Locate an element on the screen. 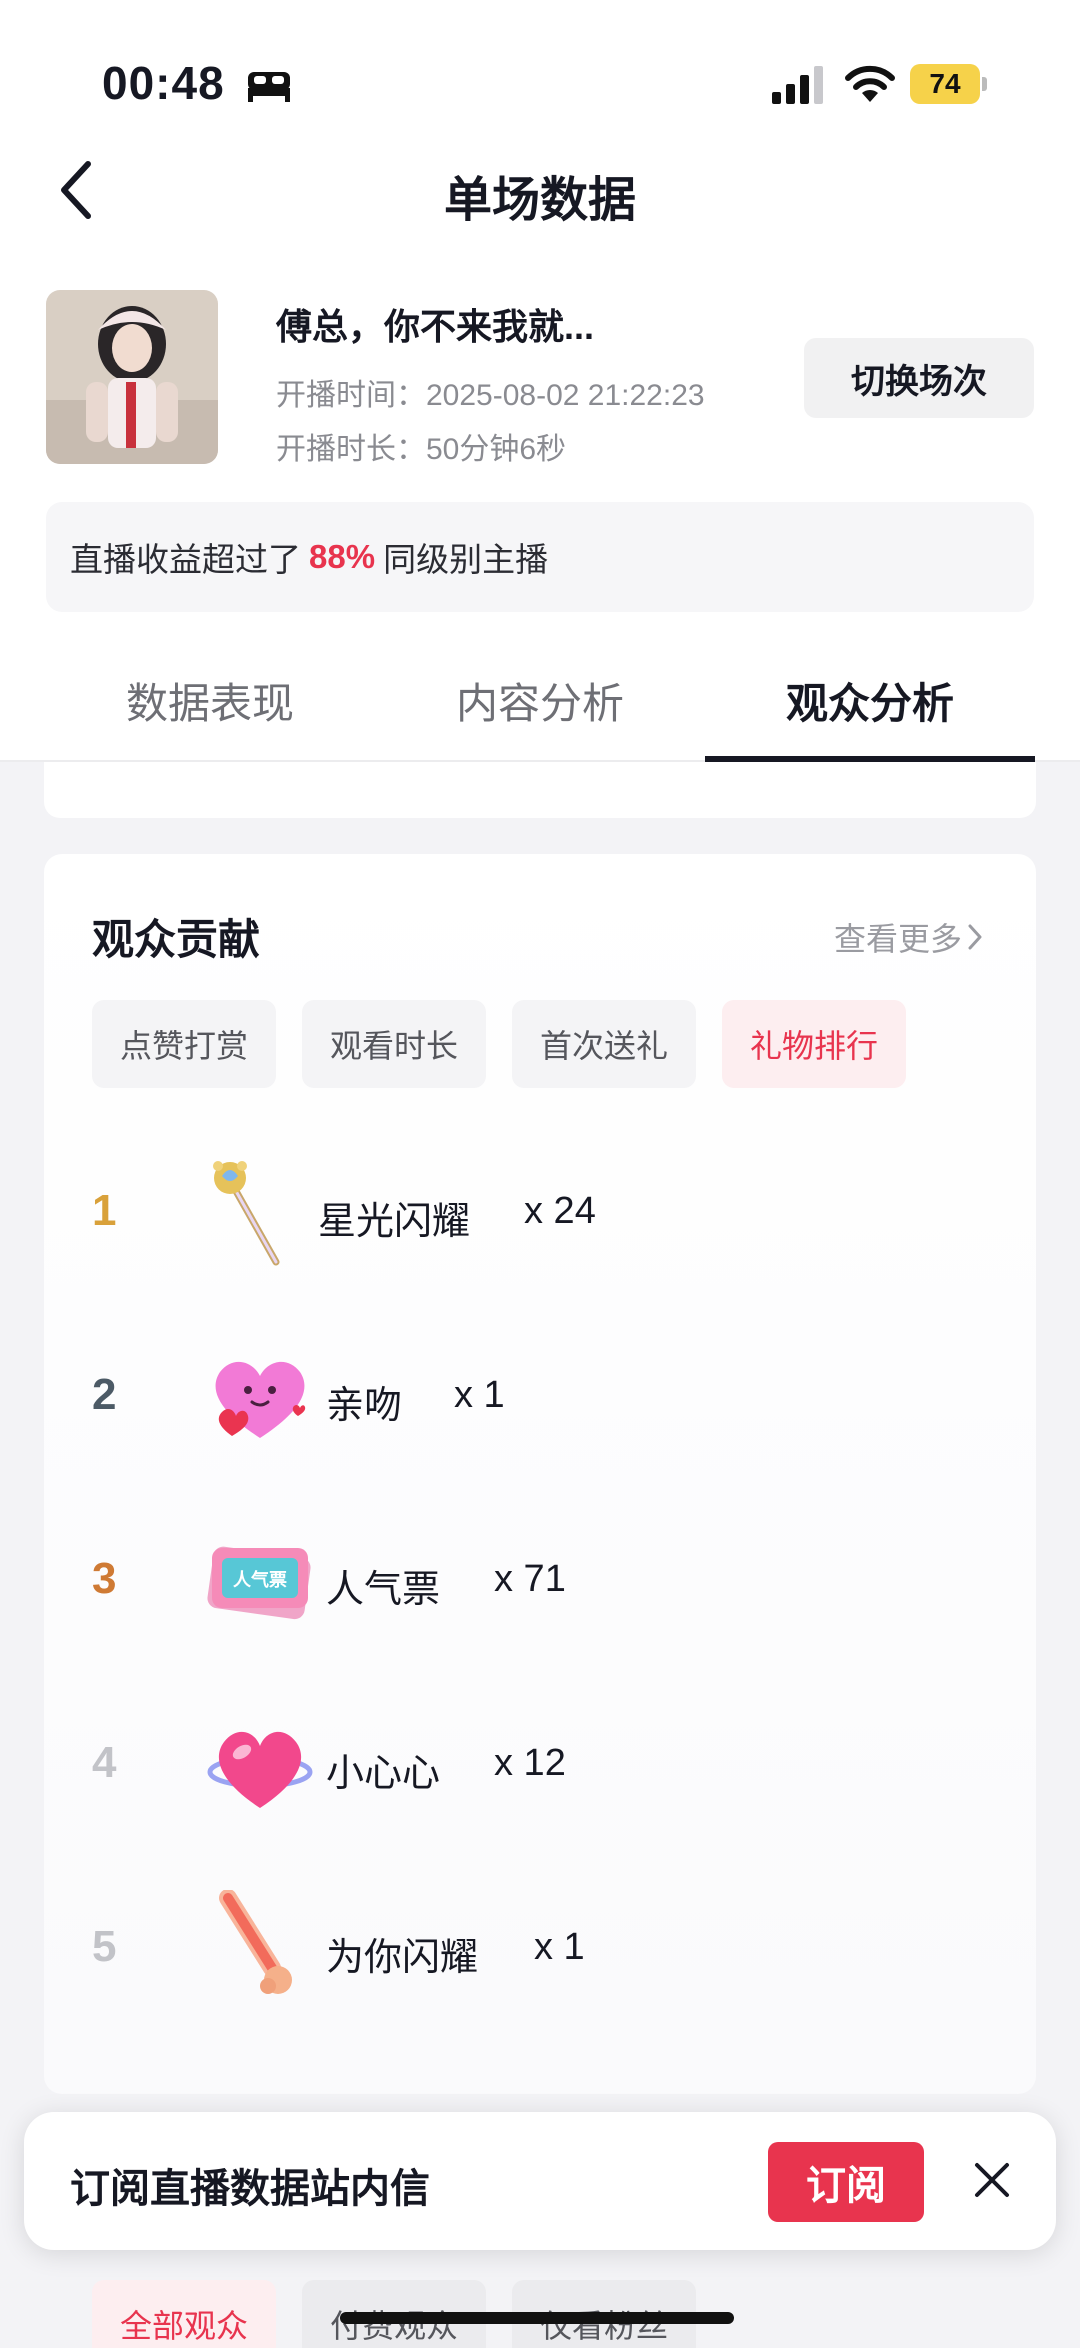 The width and height of the screenshot is (1080, 2348). signal-icon is located at coordinates (797, 85).